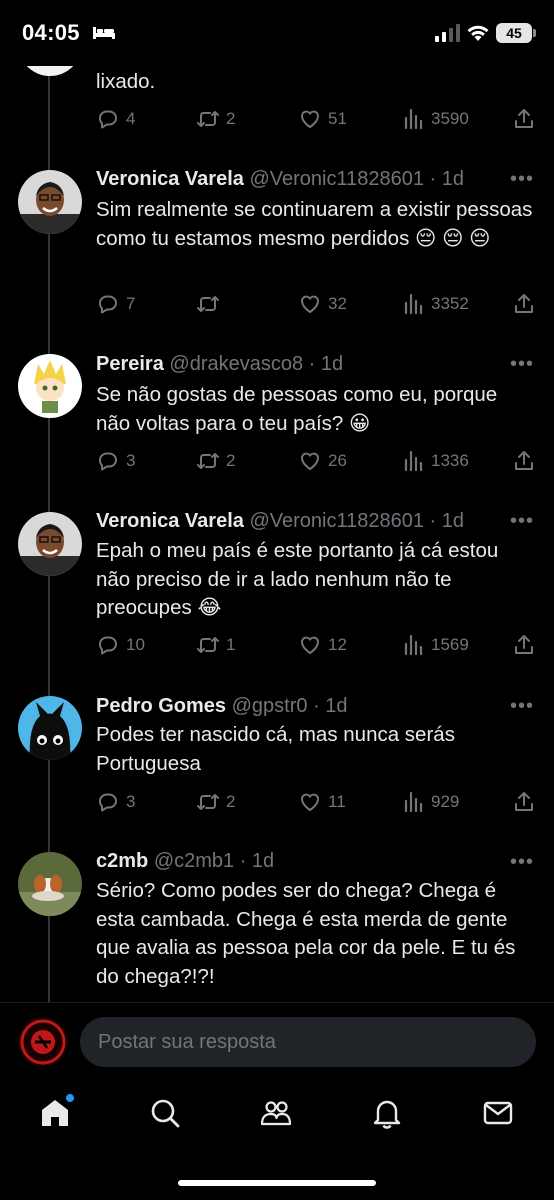  I want to click on view-count: 929, so click(445, 801).